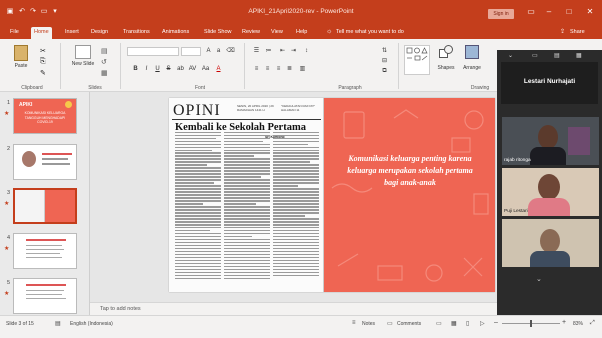 The width and height of the screenshot is (602, 338). What do you see at coordinates (136, 33) in the screenshot?
I see `tab-transitions: Transitions` at bounding box center [136, 33].